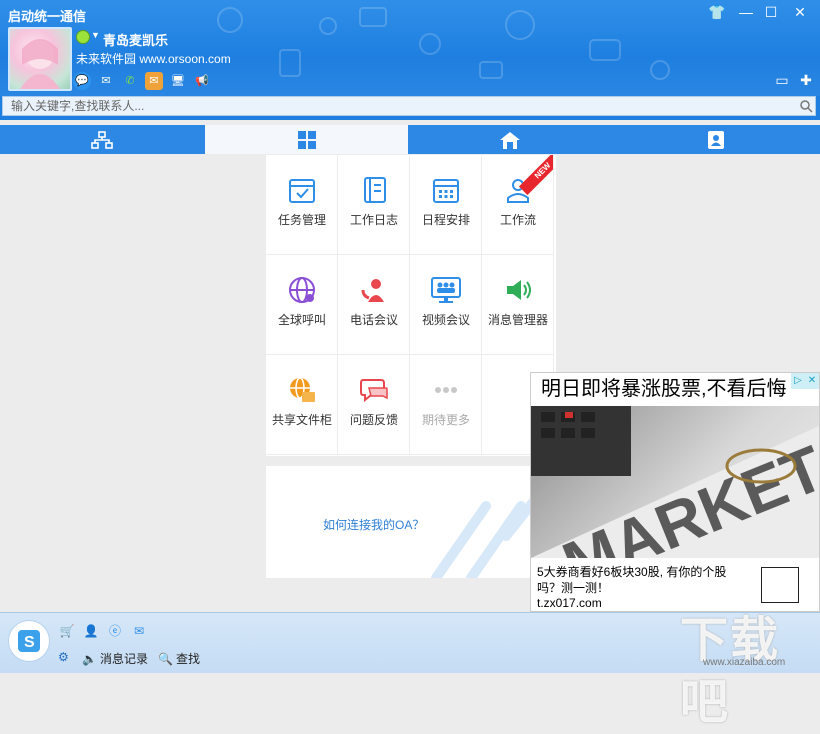 The image size is (820, 734). Describe the element at coordinates (154, 81) in the screenshot. I see `sms-icon: ✉` at that location.